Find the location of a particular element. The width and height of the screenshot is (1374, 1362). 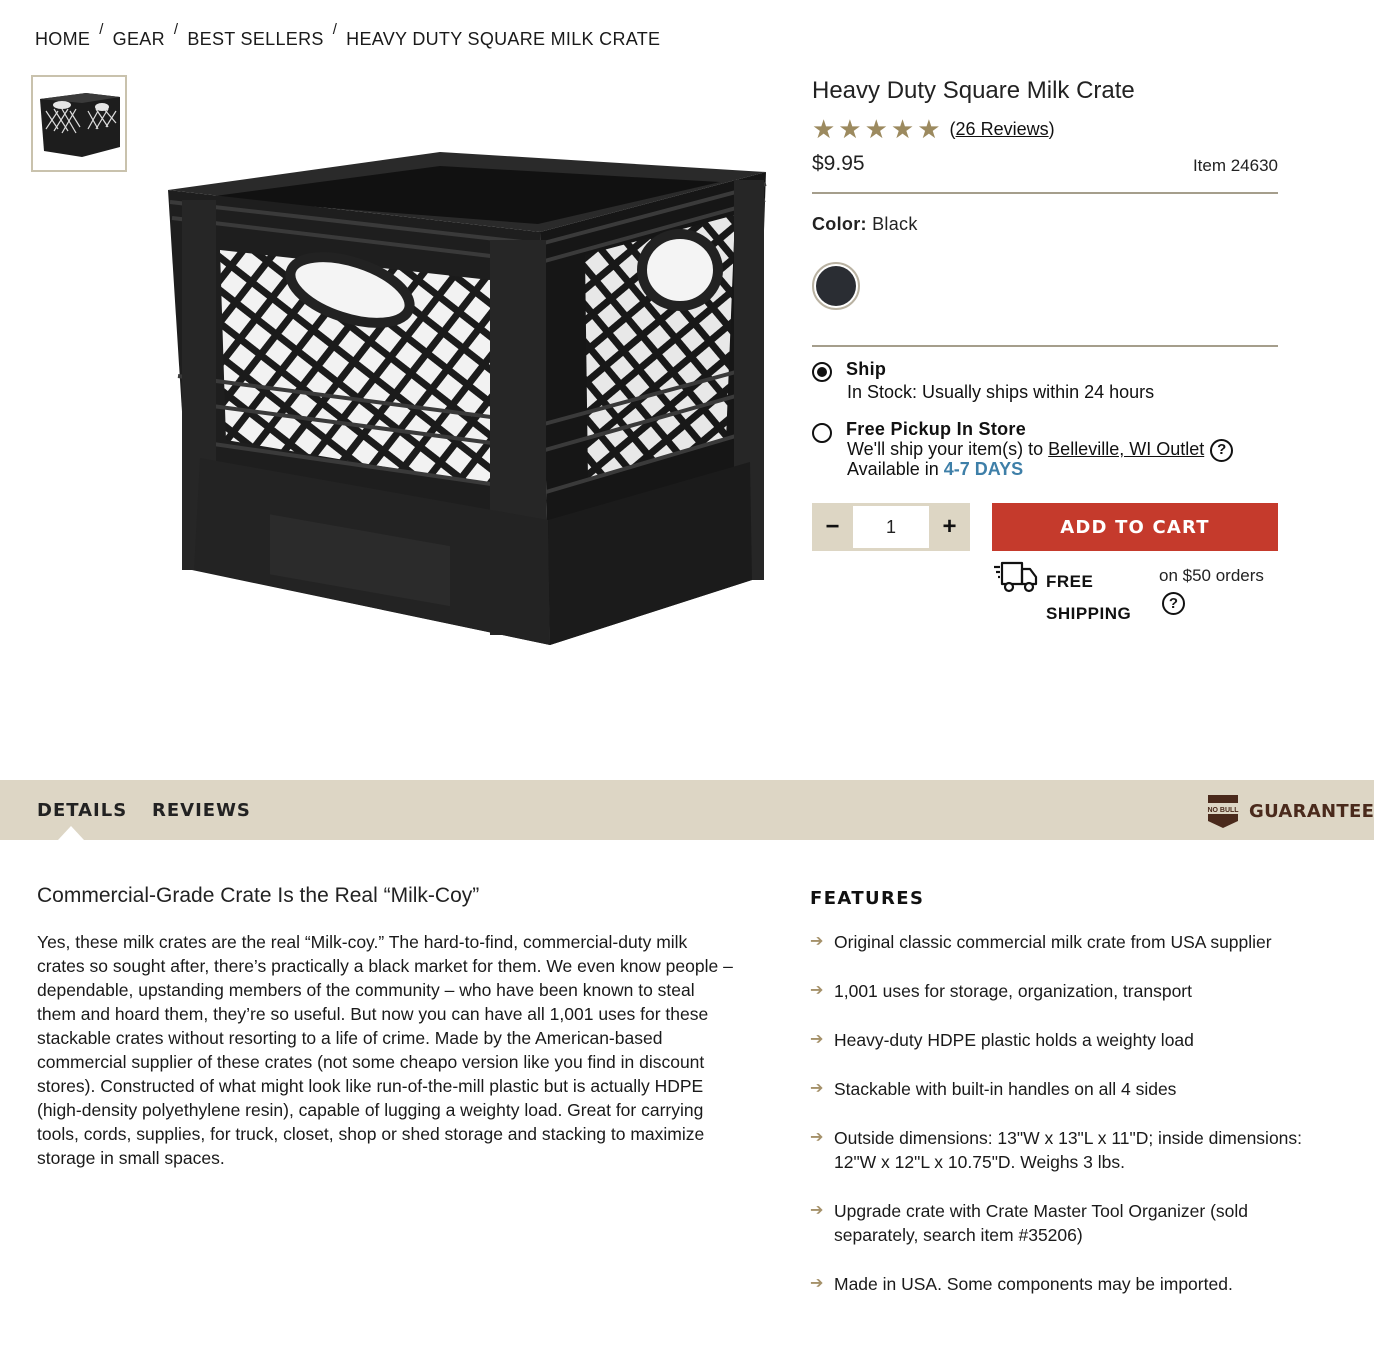

guarantee-link: NO BULL GUARANTEE is located at coordinates (1290, 811).